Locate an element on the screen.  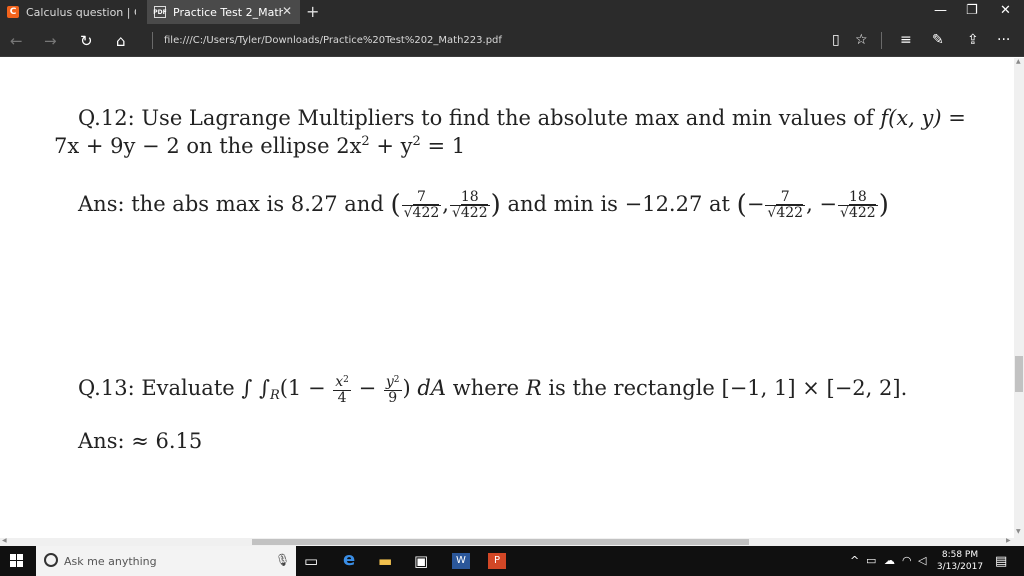
scroll-left-icon: ◀ is located at coordinates (4, 540).